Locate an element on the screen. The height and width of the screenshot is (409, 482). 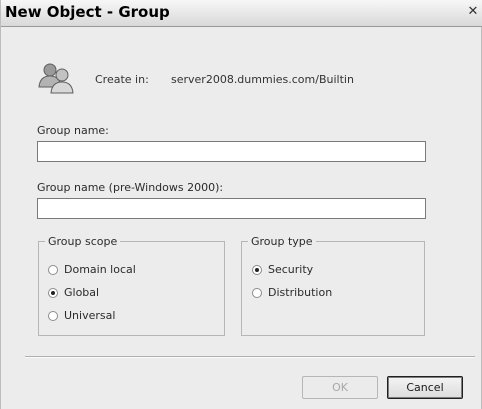
scope-domain-local-label: Domain local is located at coordinates (100, 269).